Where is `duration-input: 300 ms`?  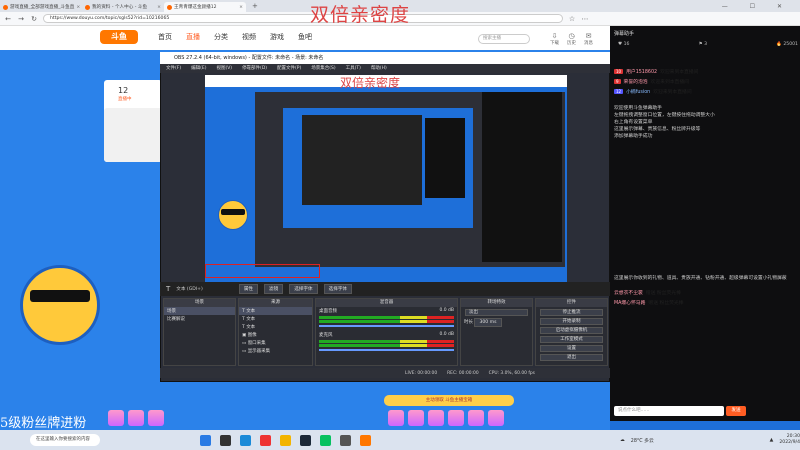
duration-input: 300 ms is located at coordinates (488, 322).